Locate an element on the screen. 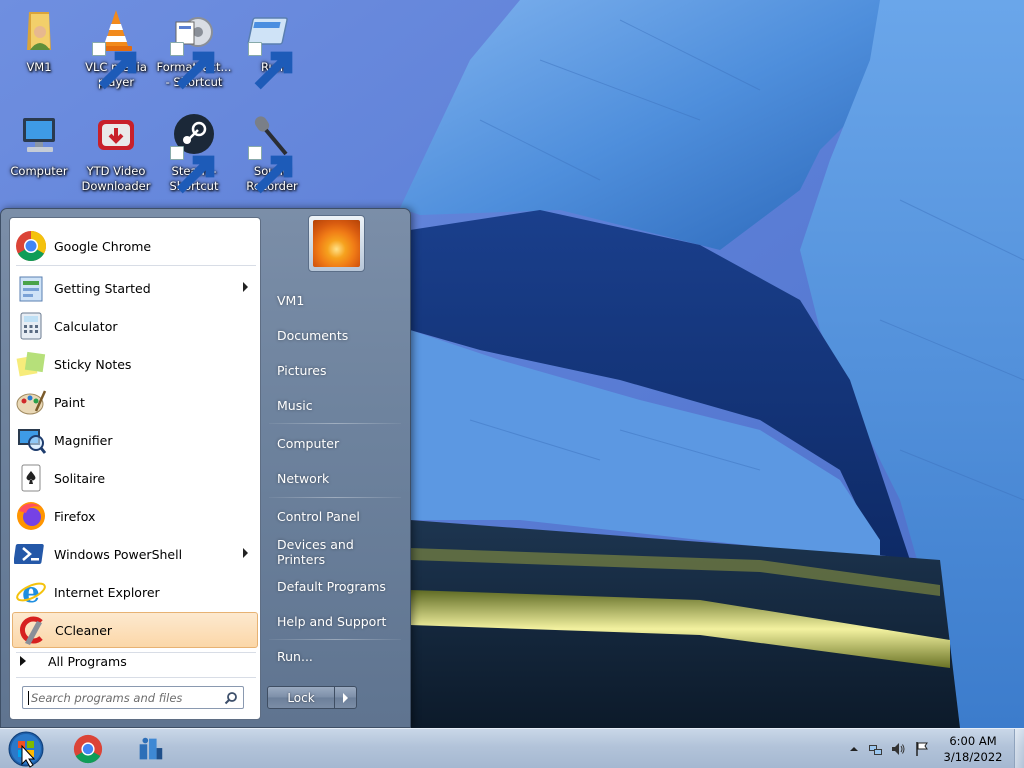 This screenshot has height=768, width=1024. program-label: Internet Explorer is located at coordinates (107, 592).